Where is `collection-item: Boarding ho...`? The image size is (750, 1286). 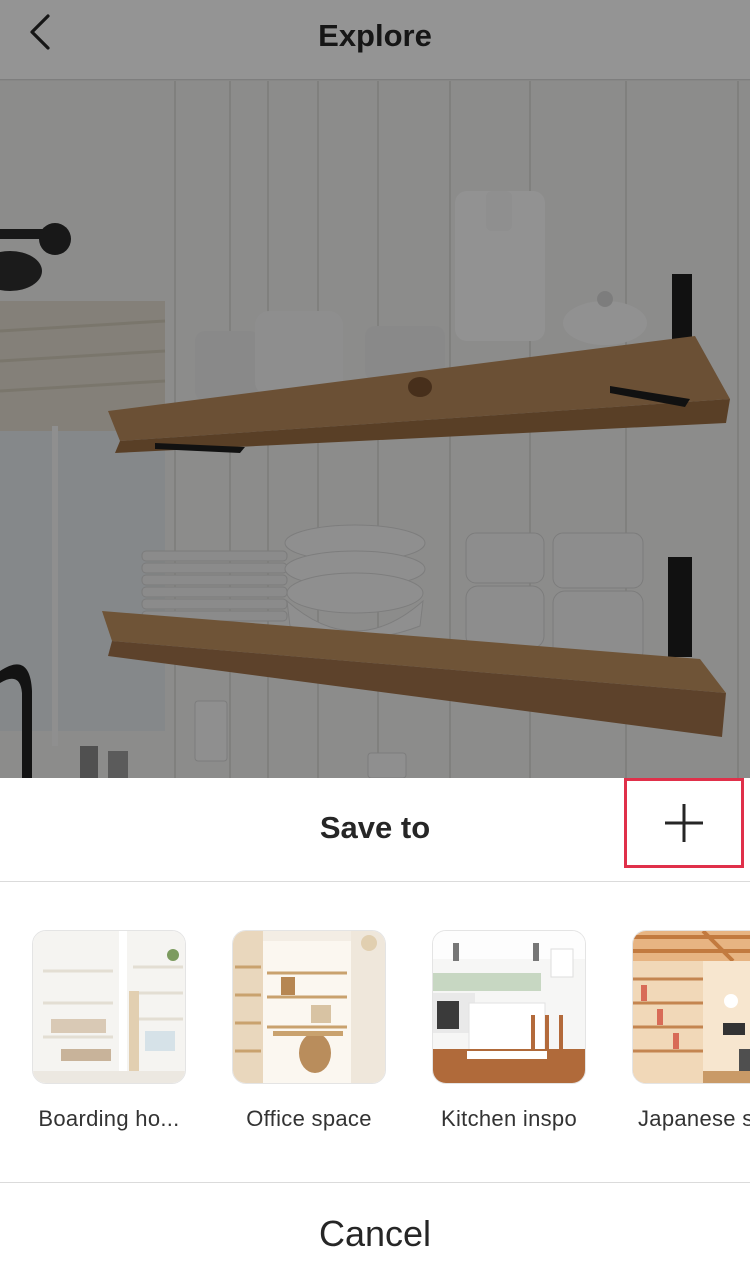 collection-item: Boarding ho... is located at coordinates (109, 1030).